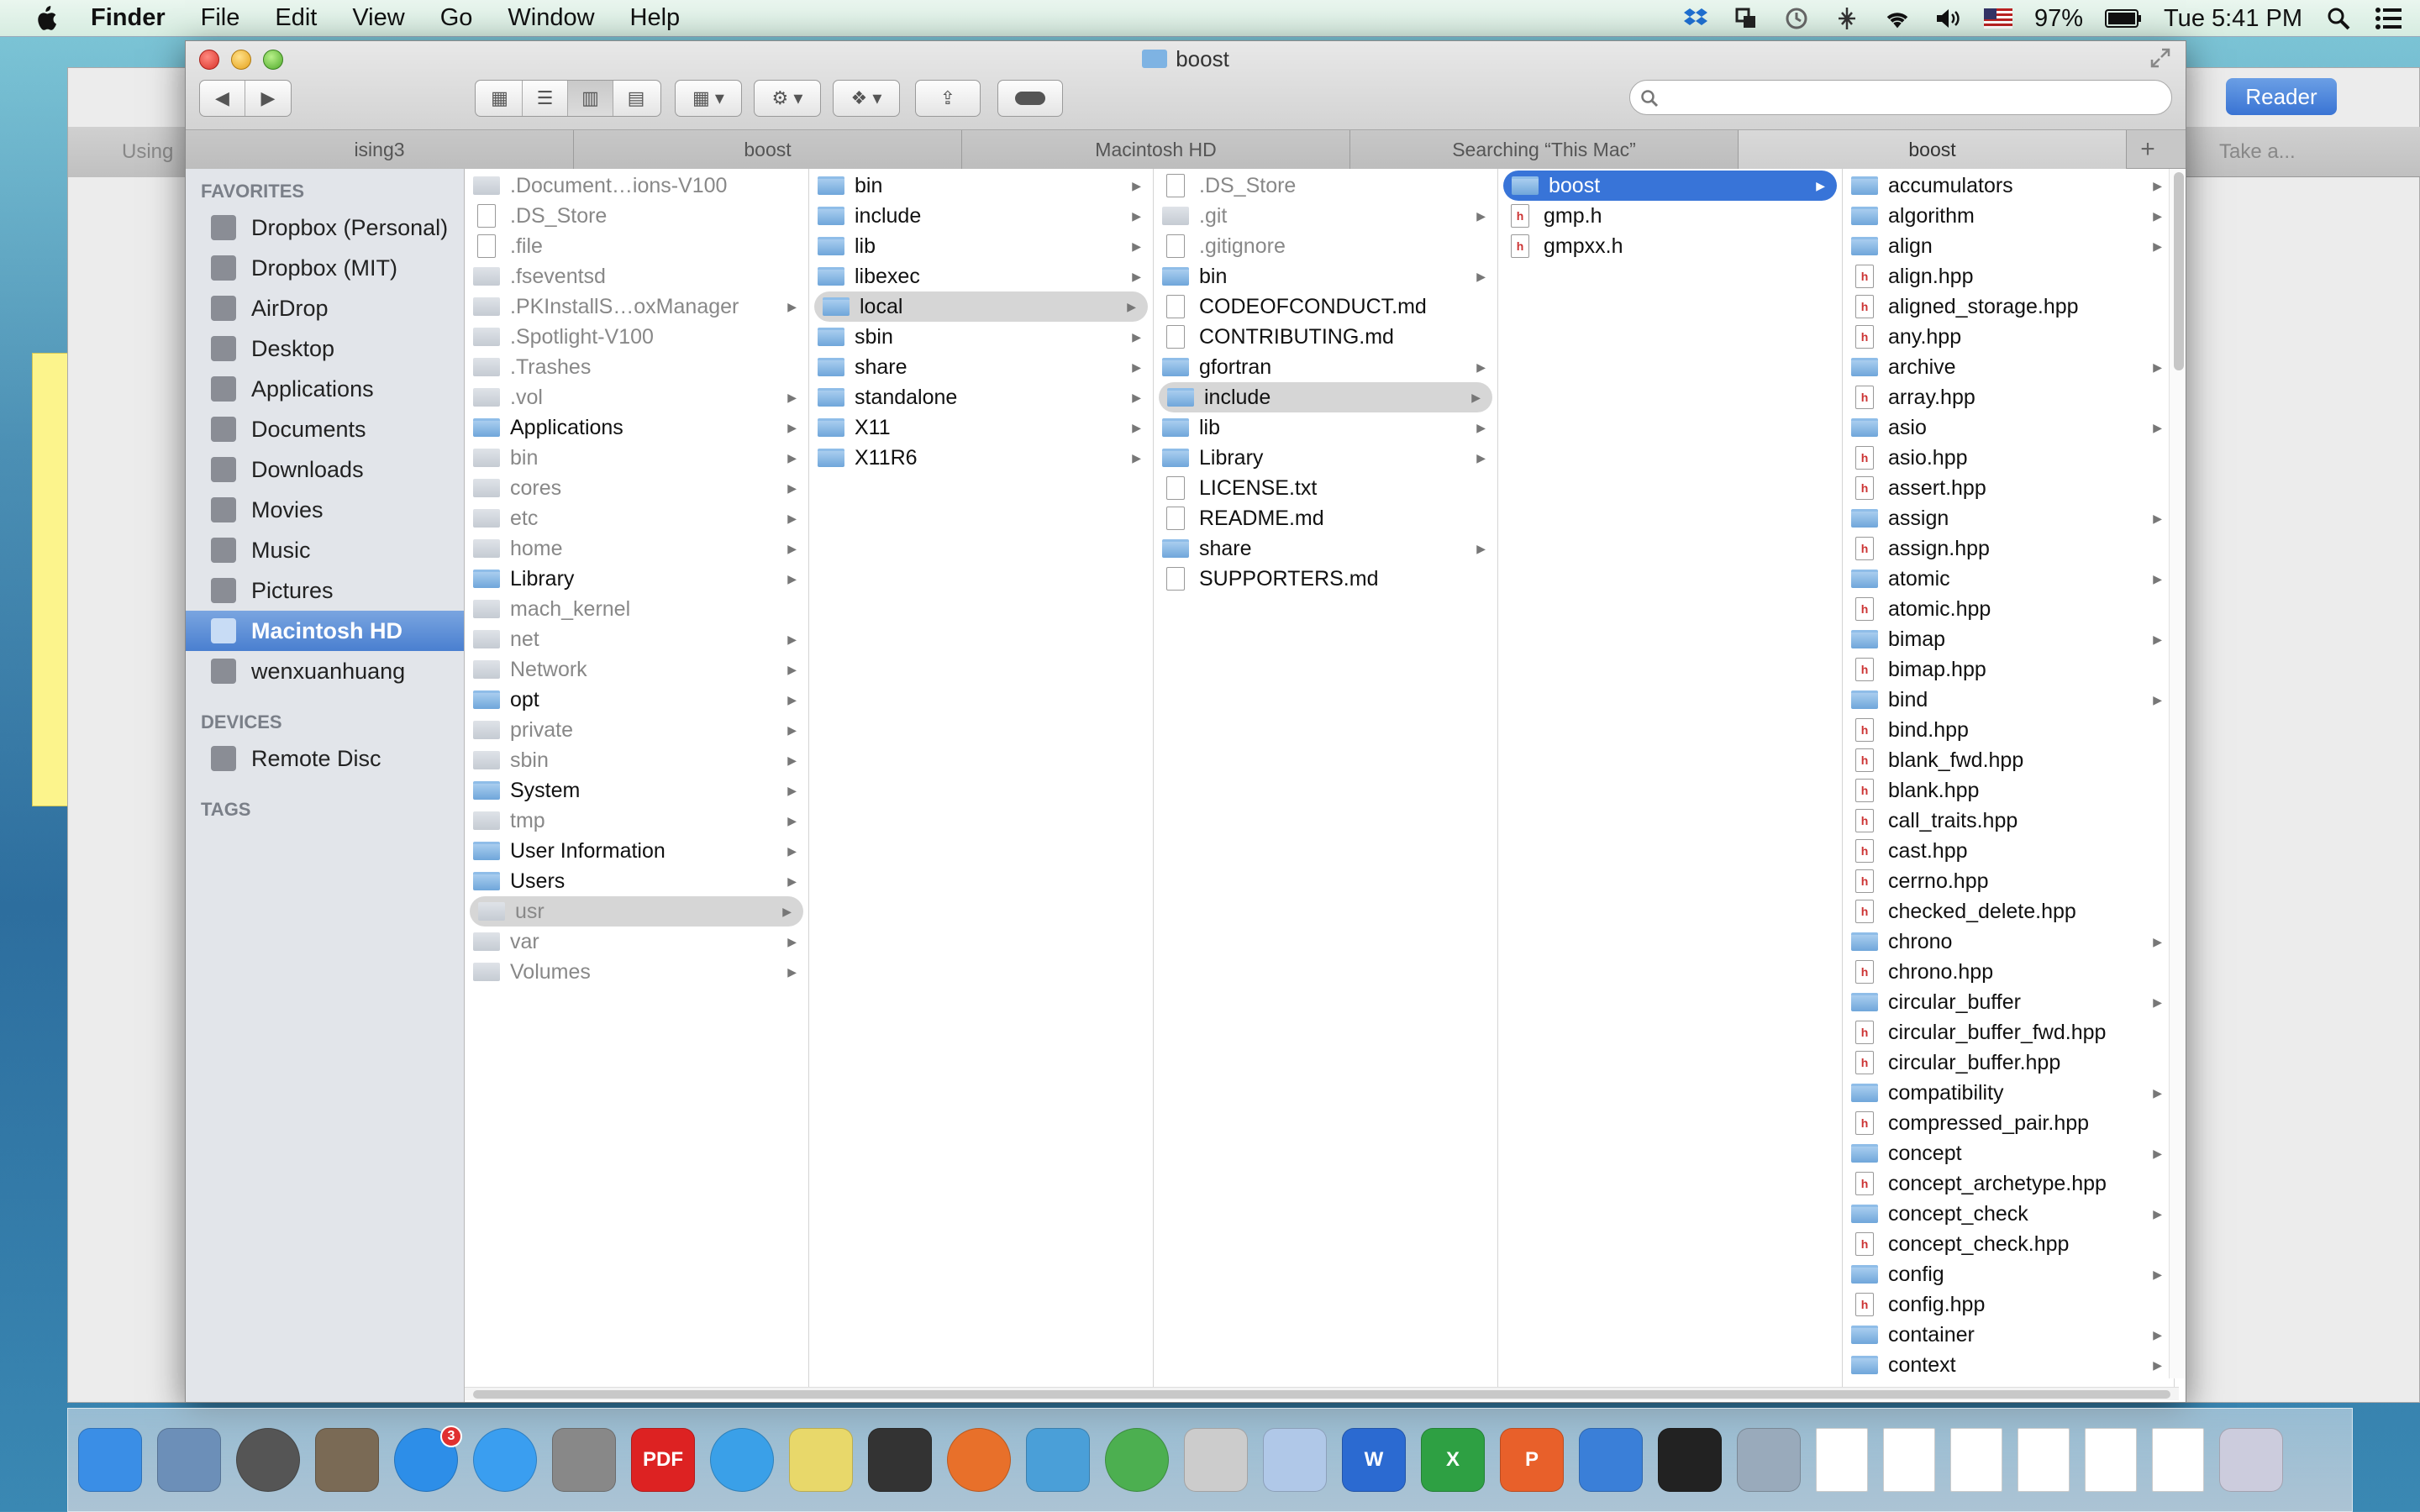 The height and width of the screenshot is (1512, 2420). I want to click on vertical-scrollbar, so click(2177, 773).